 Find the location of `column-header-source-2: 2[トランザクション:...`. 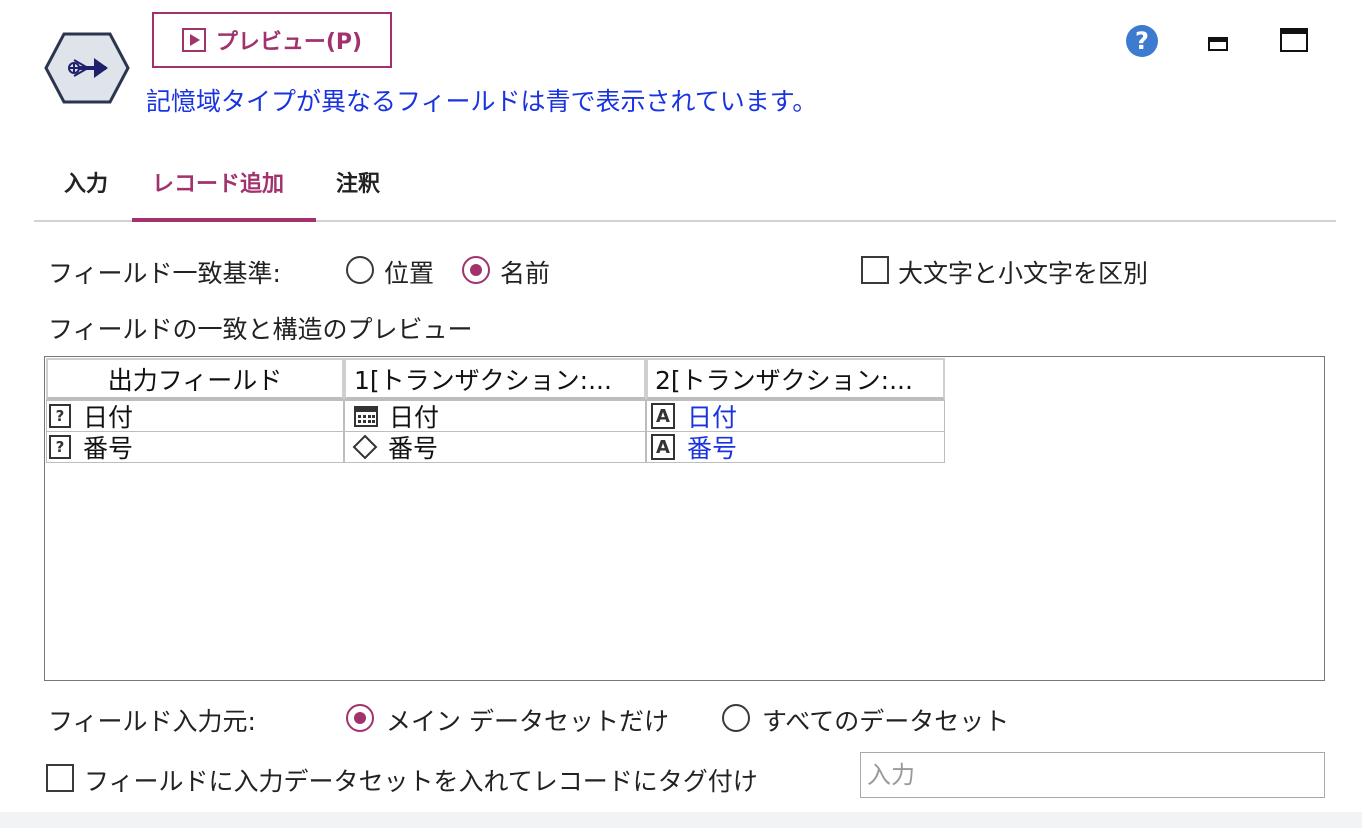

column-header-source-2: 2[トランザクション:... is located at coordinates (795, 379).